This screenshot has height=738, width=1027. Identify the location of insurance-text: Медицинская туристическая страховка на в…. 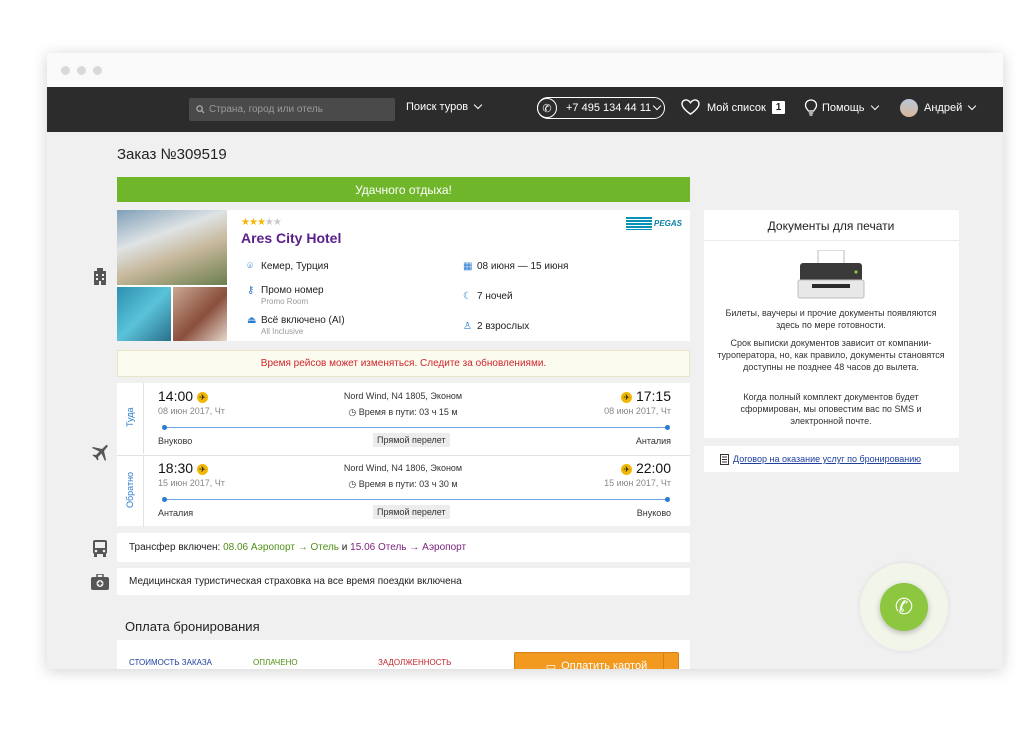
(295, 581).